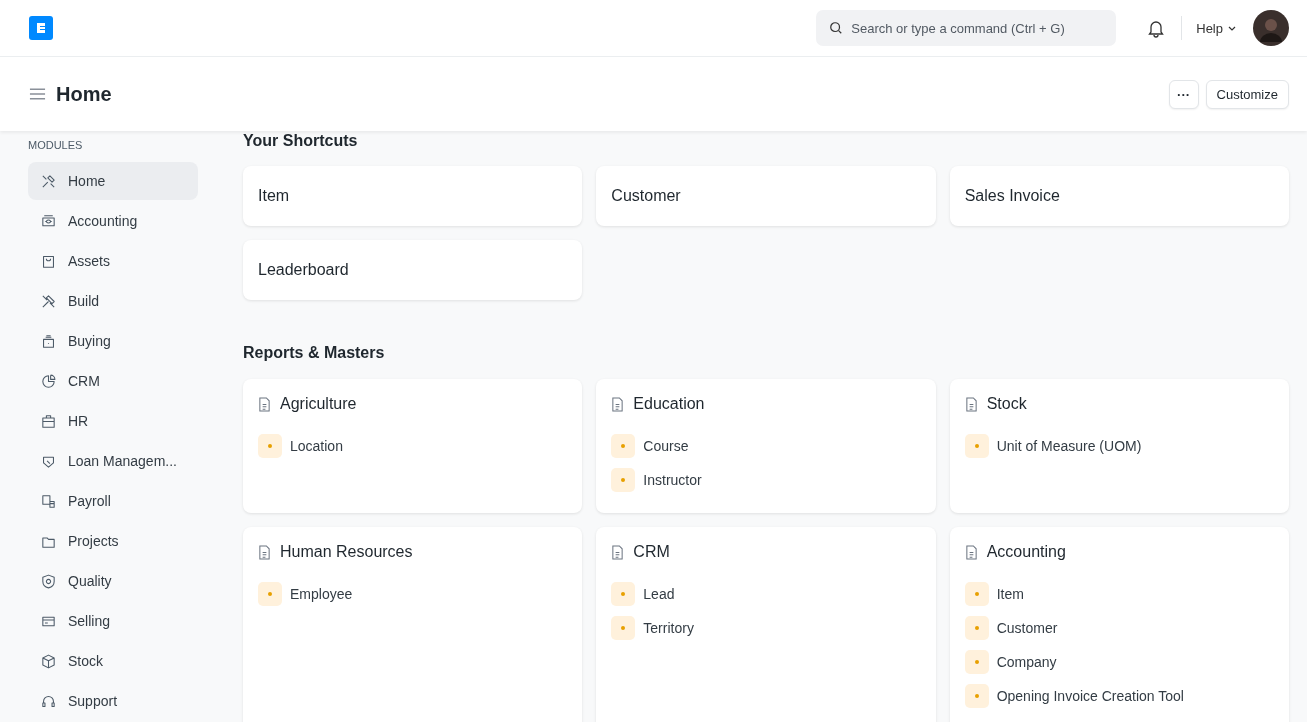  I want to click on help-dropdown: Help, so click(1216, 28).